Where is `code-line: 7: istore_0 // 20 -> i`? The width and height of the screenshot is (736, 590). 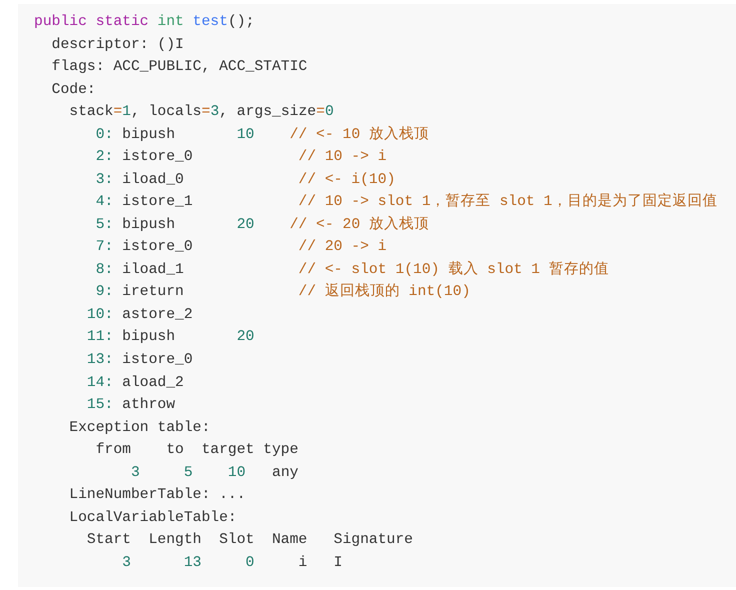 code-line: 7: istore_0 // 20 -> i is located at coordinates (241, 248).